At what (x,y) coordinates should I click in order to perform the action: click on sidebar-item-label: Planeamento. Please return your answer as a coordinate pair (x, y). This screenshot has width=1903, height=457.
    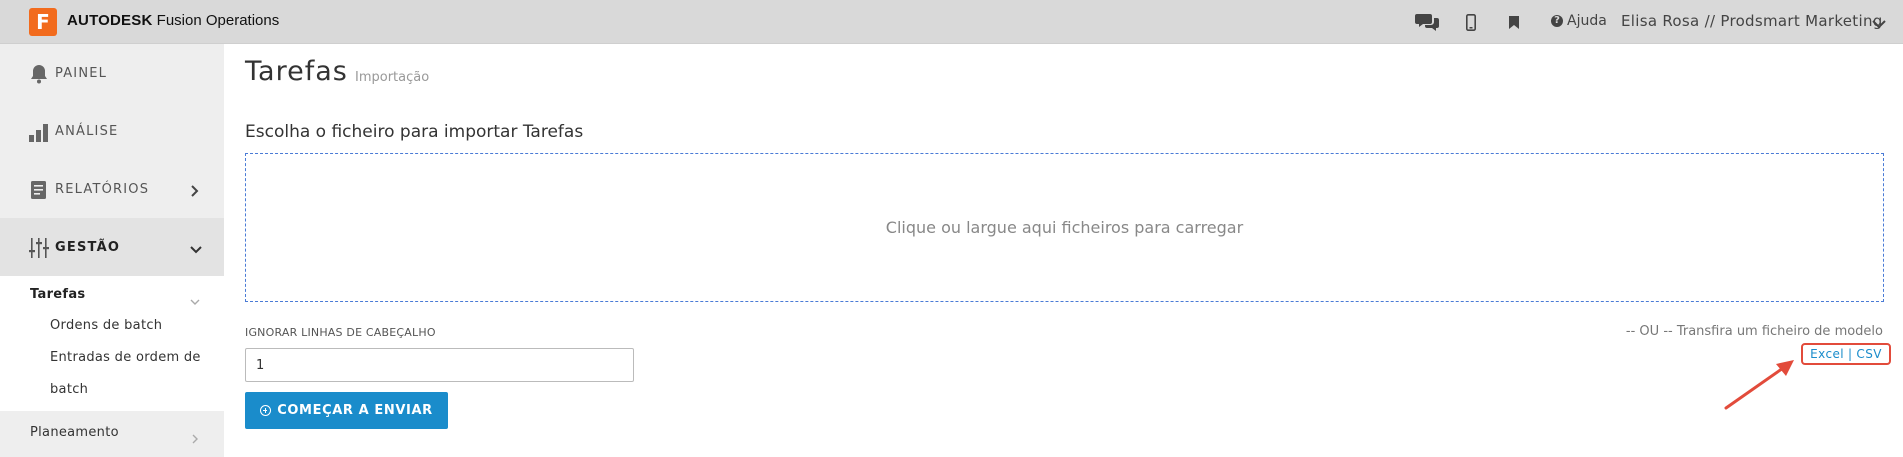
    Looking at the image, I should click on (74, 432).